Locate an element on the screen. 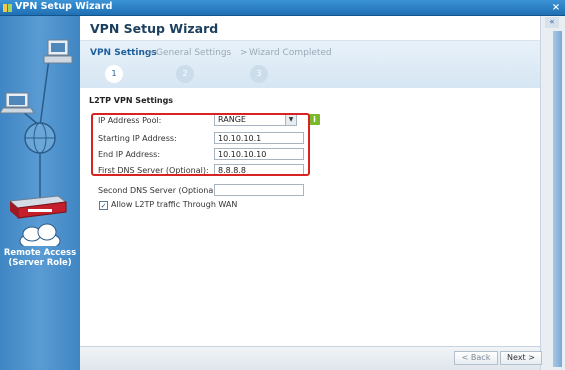 Image resolution: width=565 pixels, height=370 pixels. wizard-footer: < Back Next > is located at coordinates (311, 358).